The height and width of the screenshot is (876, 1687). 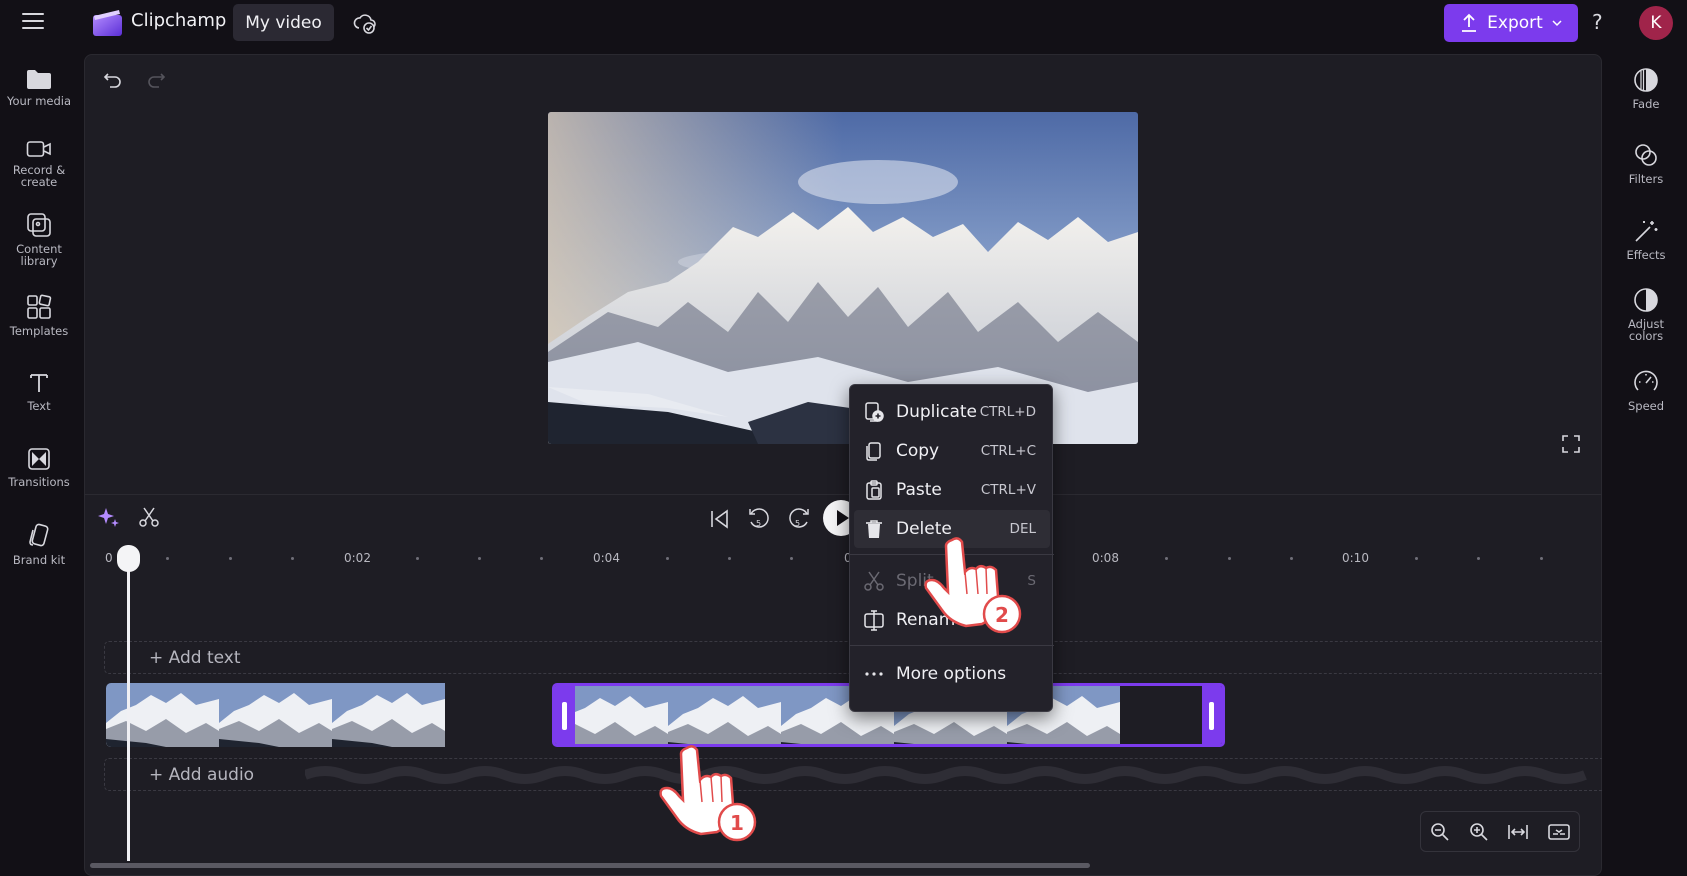 I want to click on sidebar-item-fade: Fade, so click(x=1646, y=88).